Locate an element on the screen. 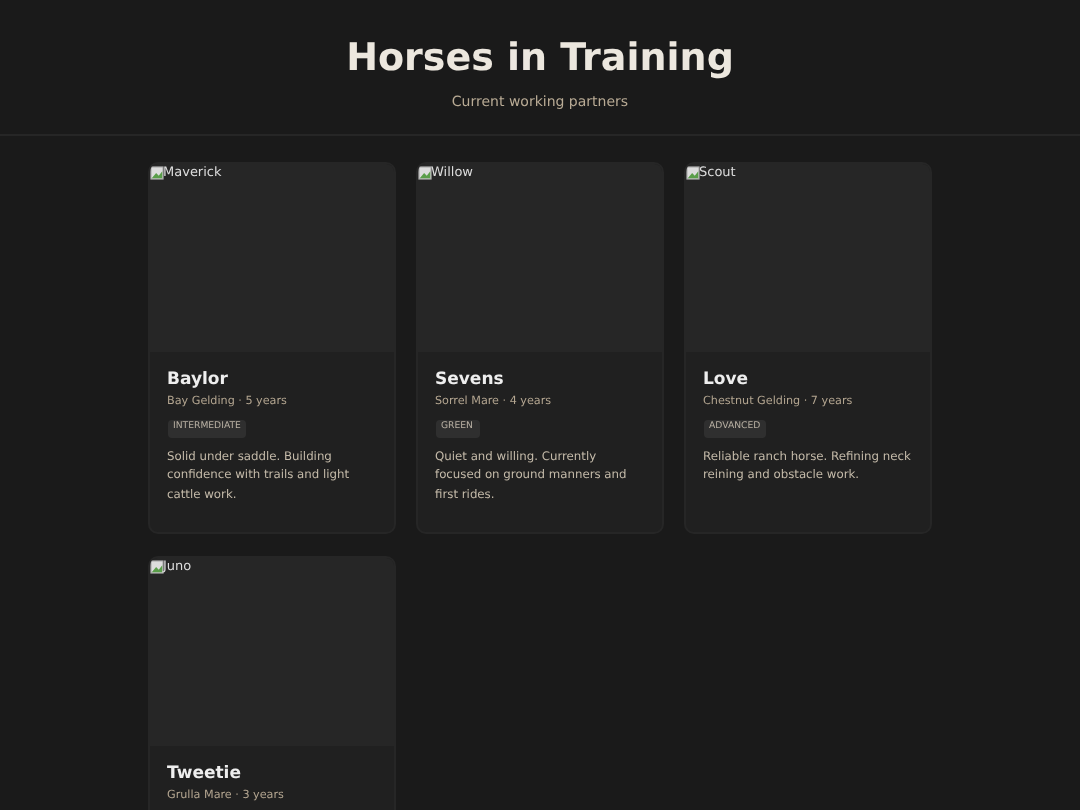 This screenshot has width=1080, height=810. horse-name: Love is located at coordinates (727, 380).